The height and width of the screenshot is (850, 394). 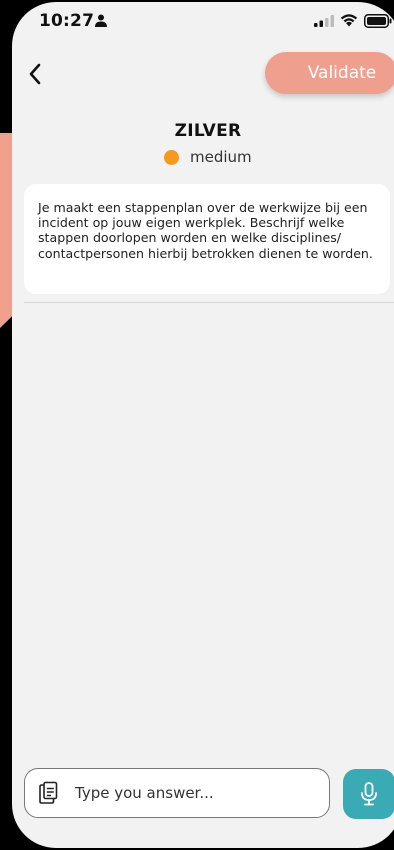 I want to click on back-button, so click(x=35, y=74).